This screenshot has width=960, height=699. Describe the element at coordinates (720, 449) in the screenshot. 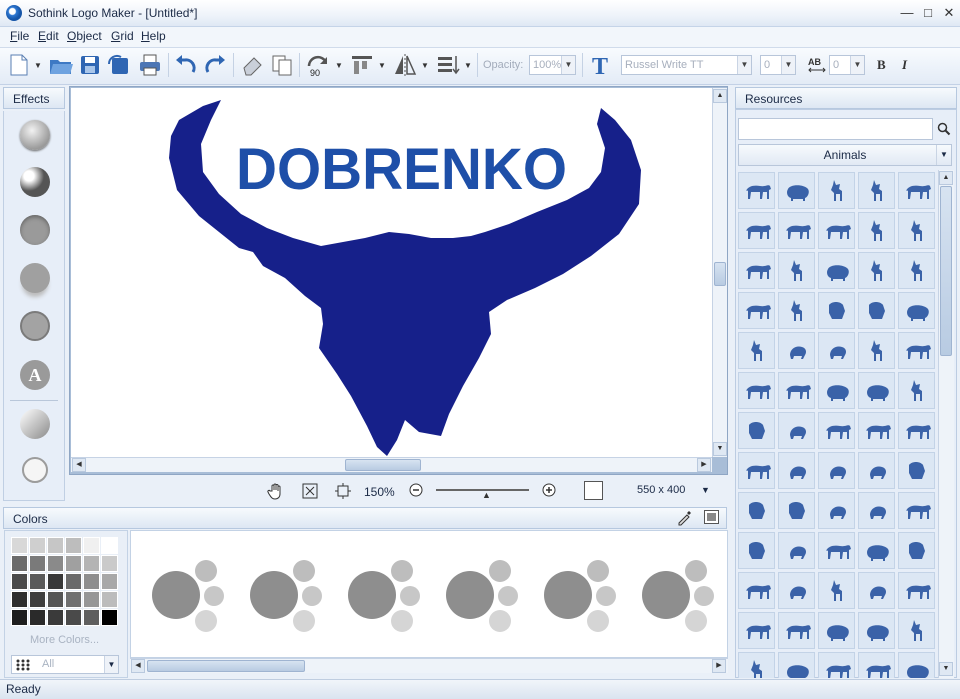

I see `scroll-down-arrow-icon: ▼` at that location.